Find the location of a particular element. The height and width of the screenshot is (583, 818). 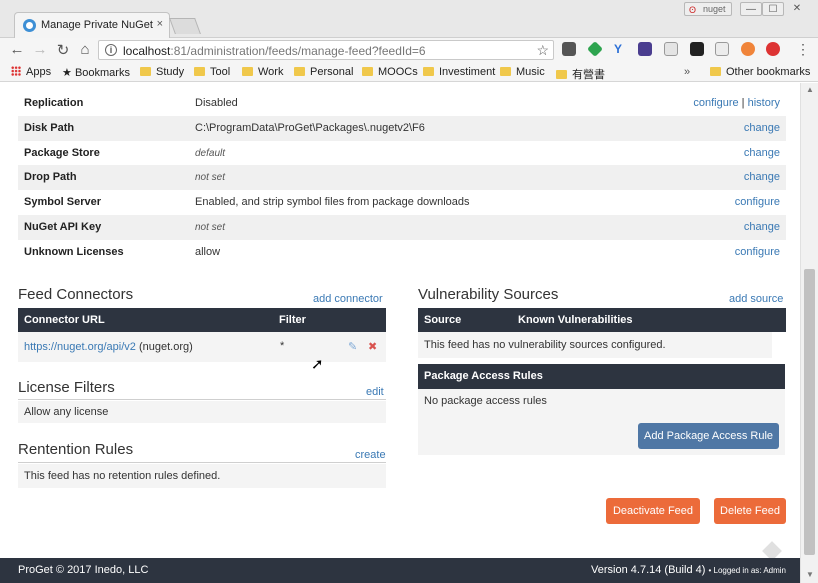

media-extension-icon is located at coordinates (697, 49).